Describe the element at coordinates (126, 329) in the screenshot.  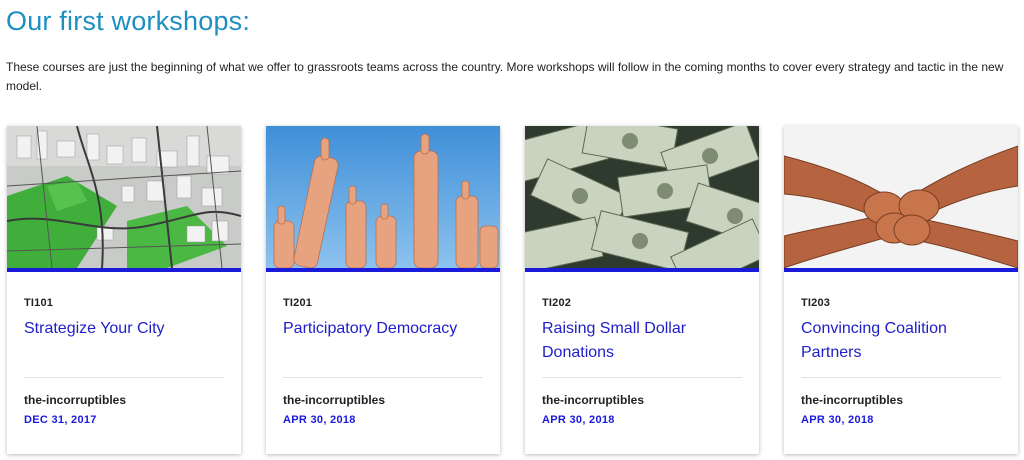
I see `course-title-link: Strategize Your City` at that location.